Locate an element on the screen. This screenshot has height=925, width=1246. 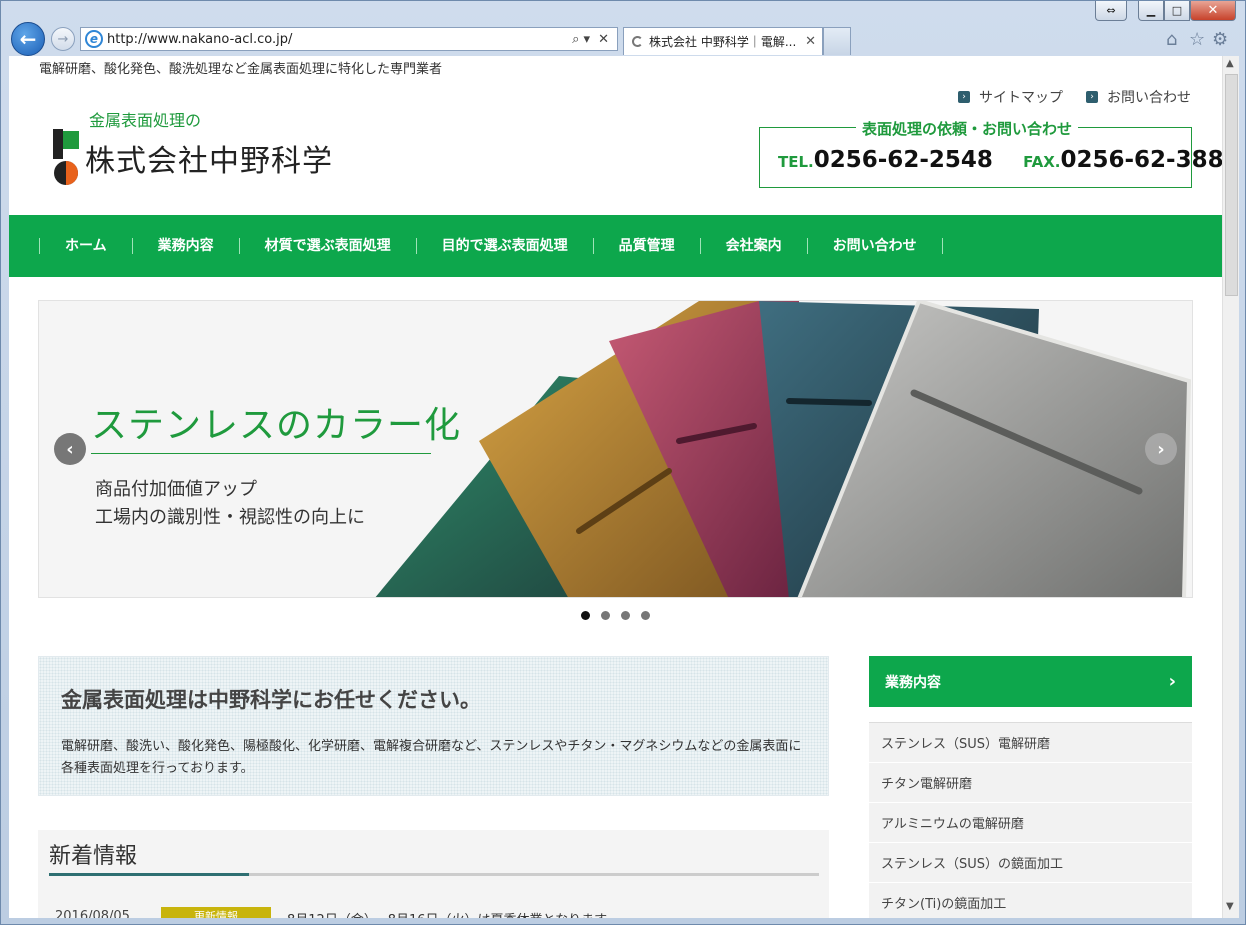
intro-heading: 金属表面処理は中野科学にお任せください。 is located at coordinates (271, 700).